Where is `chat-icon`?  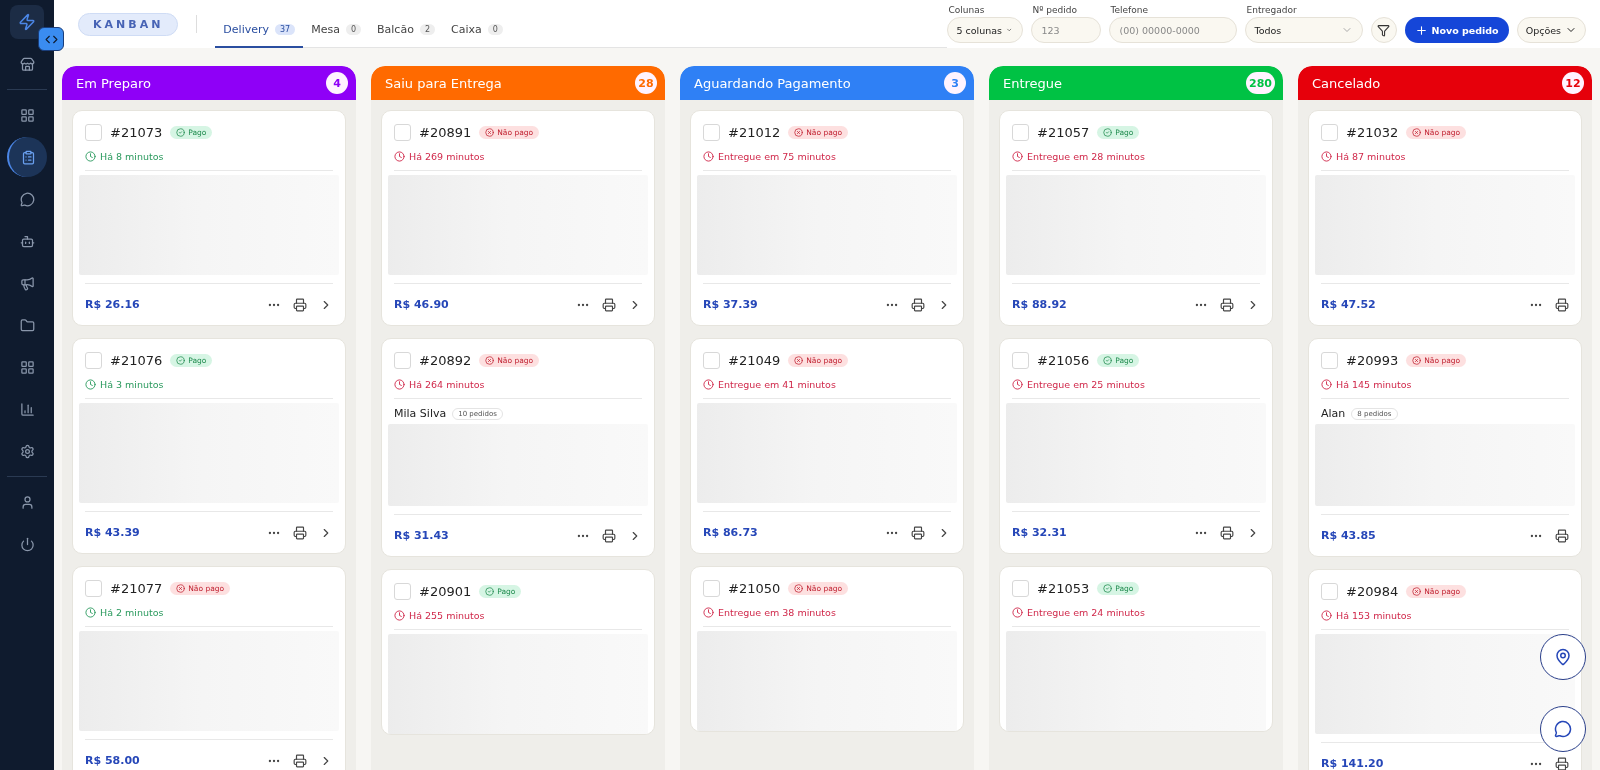 chat-icon is located at coordinates (1563, 729).